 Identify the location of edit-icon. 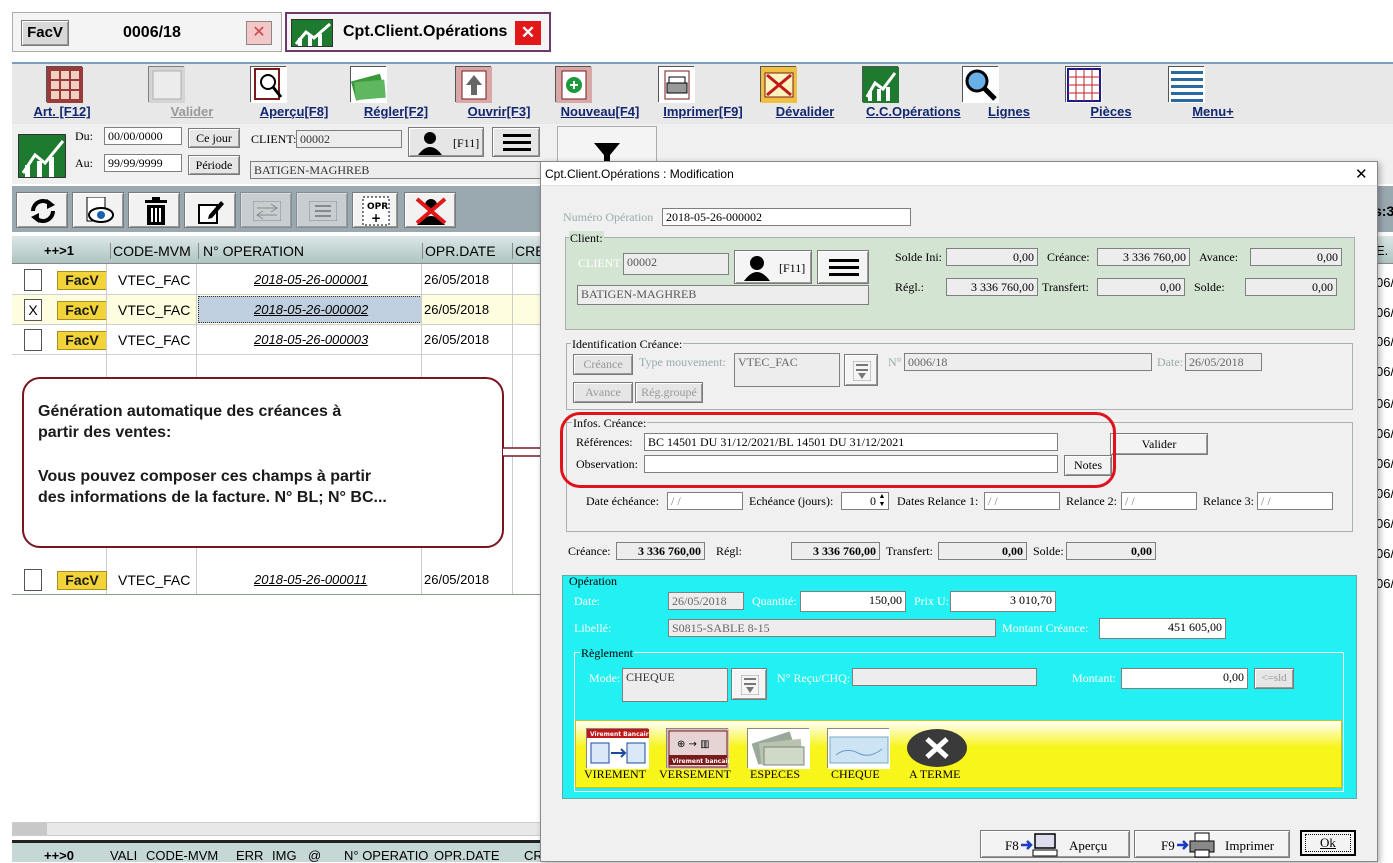
(210, 210).